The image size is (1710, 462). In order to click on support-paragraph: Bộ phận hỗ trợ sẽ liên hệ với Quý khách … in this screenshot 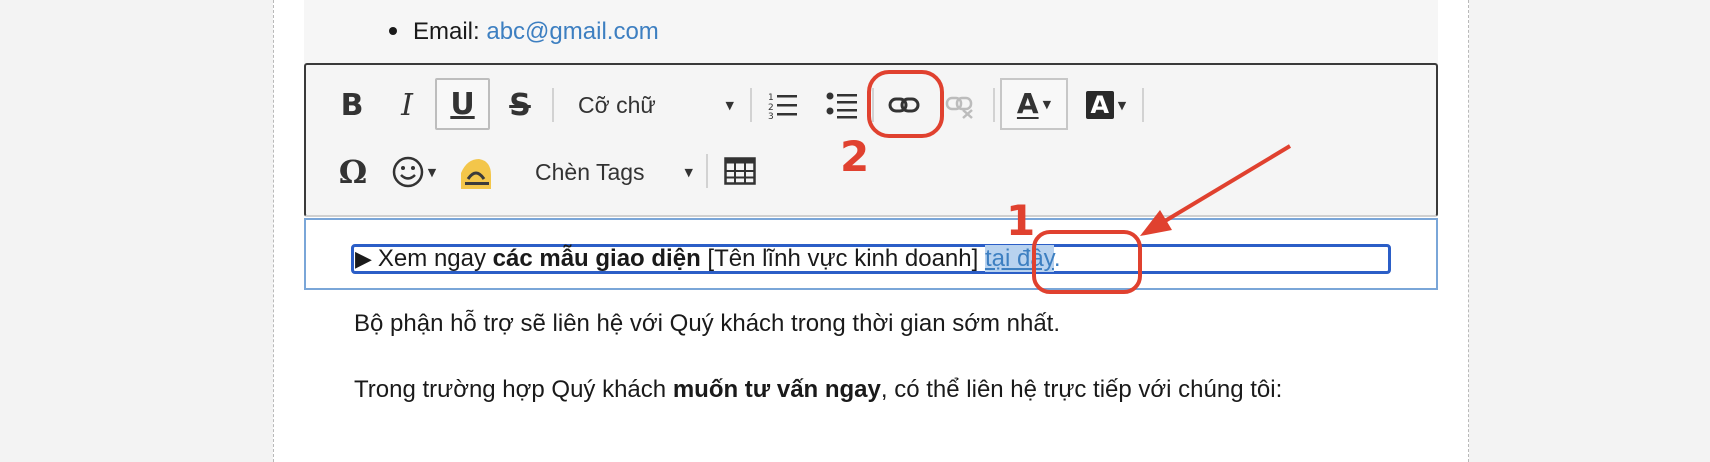, I will do `click(707, 323)`.